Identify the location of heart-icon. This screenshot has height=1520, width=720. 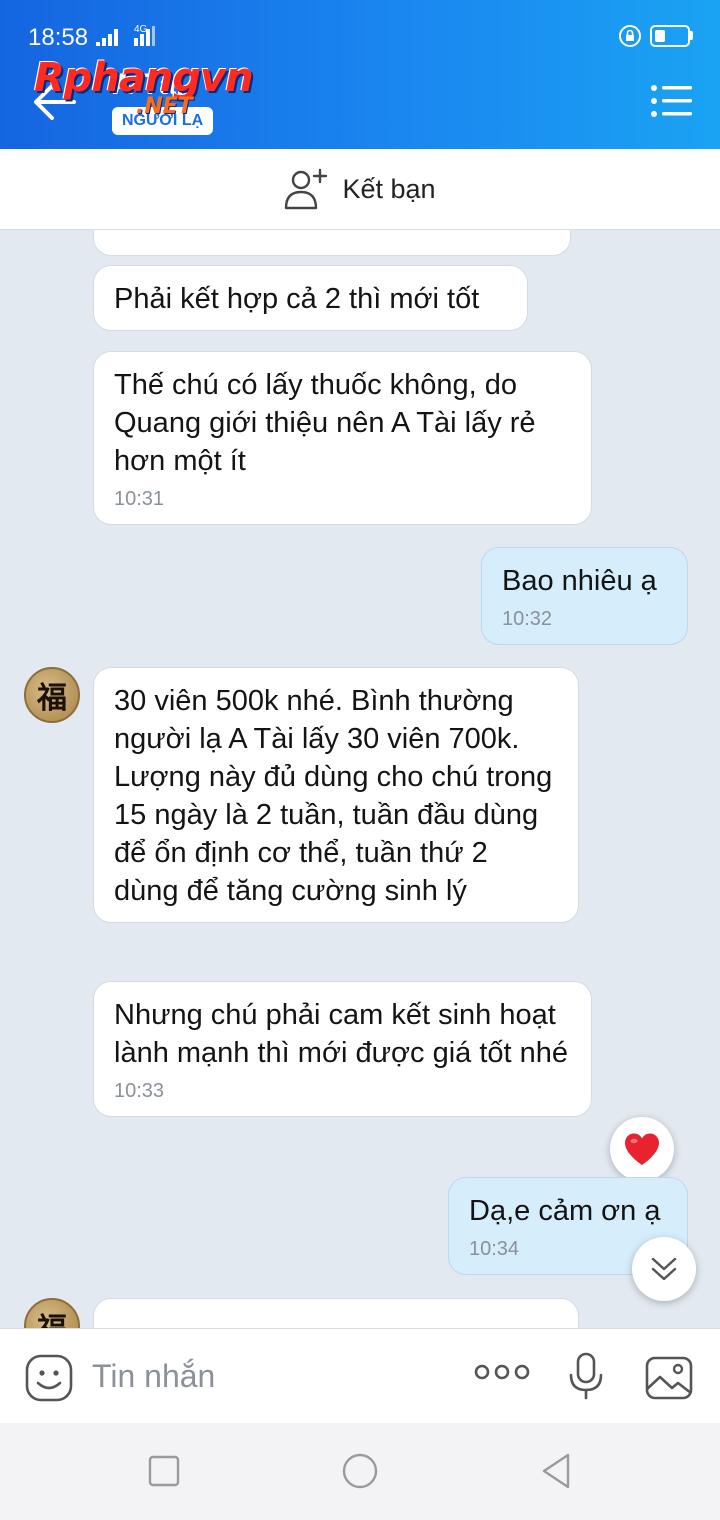
(642, 1149).